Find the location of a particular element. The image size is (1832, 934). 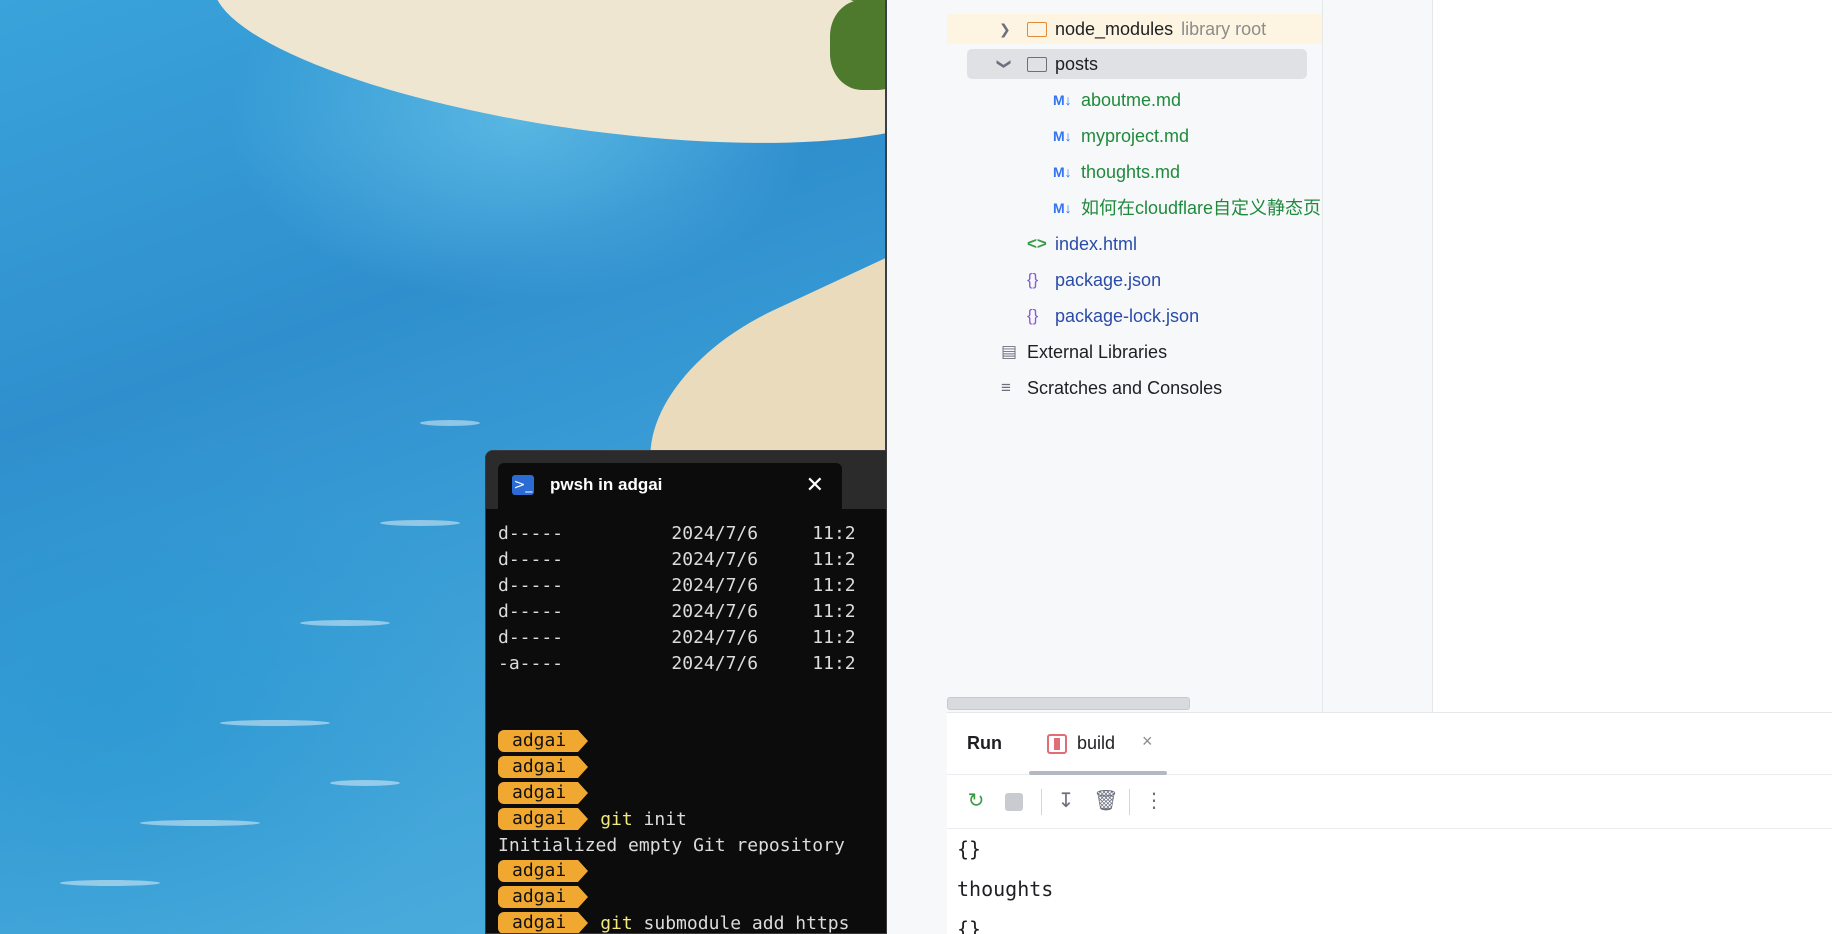

library-icon: ▤ is located at coordinates (1009, 351).